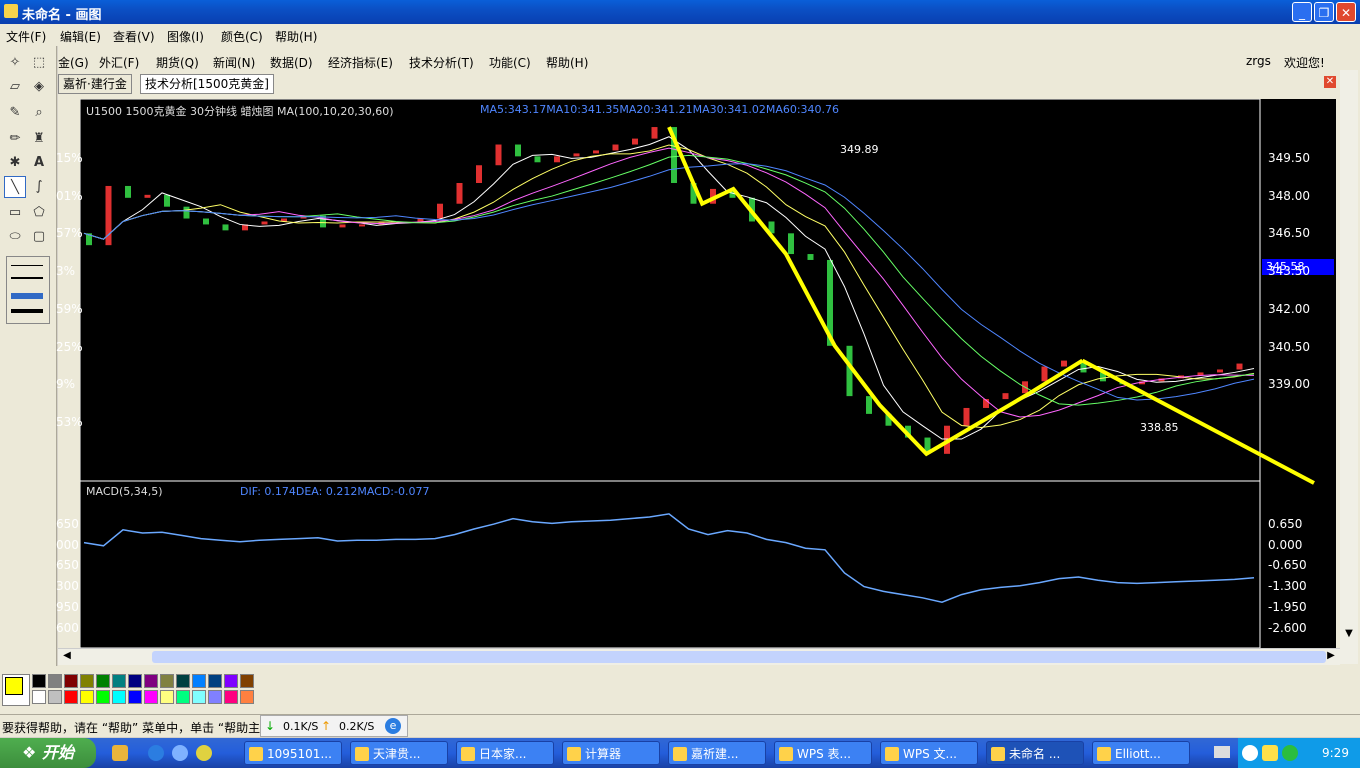  Describe the element at coordinates (156, 753) in the screenshot. I see `quicklaunch-ie-icon` at that location.